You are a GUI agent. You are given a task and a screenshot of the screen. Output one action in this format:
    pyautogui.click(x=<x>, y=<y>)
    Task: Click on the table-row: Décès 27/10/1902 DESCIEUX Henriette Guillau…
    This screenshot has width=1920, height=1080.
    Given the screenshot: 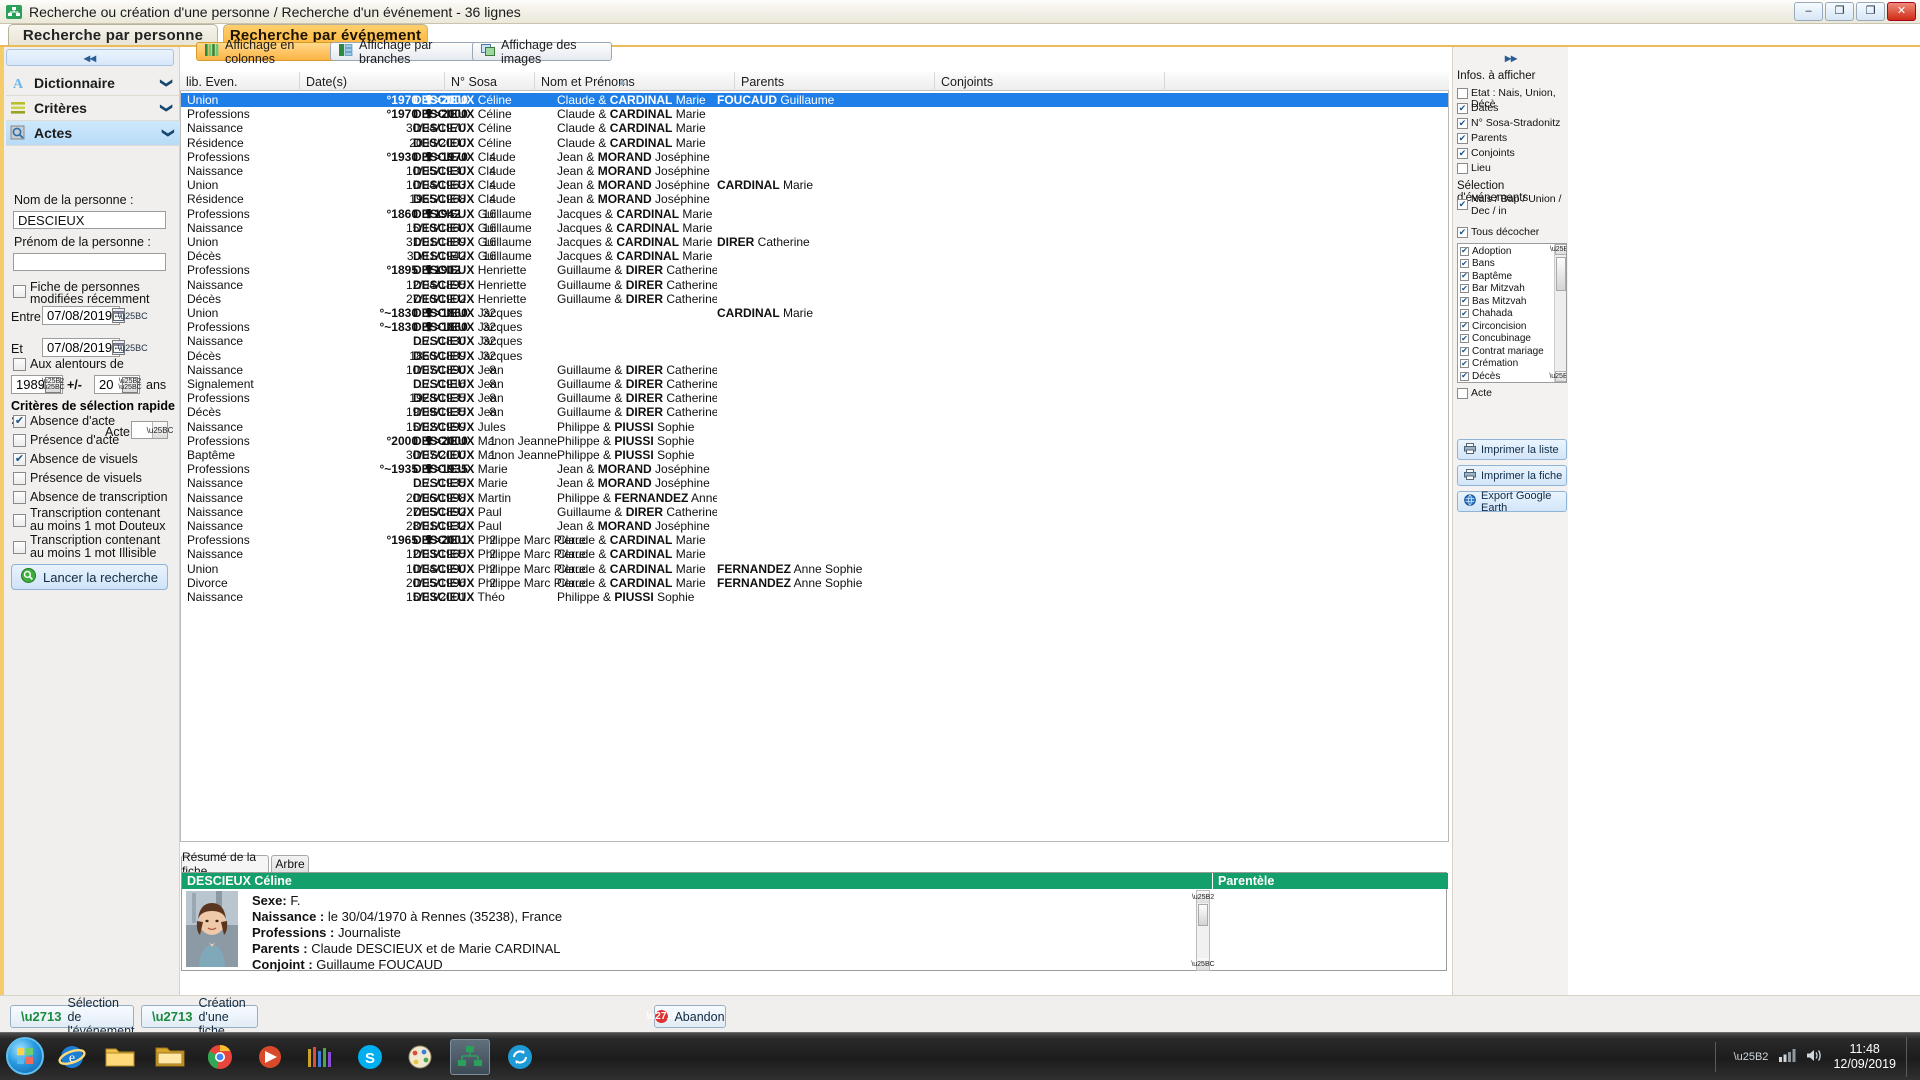 What is the action you would take?
    pyautogui.click(x=814, y=299)
    